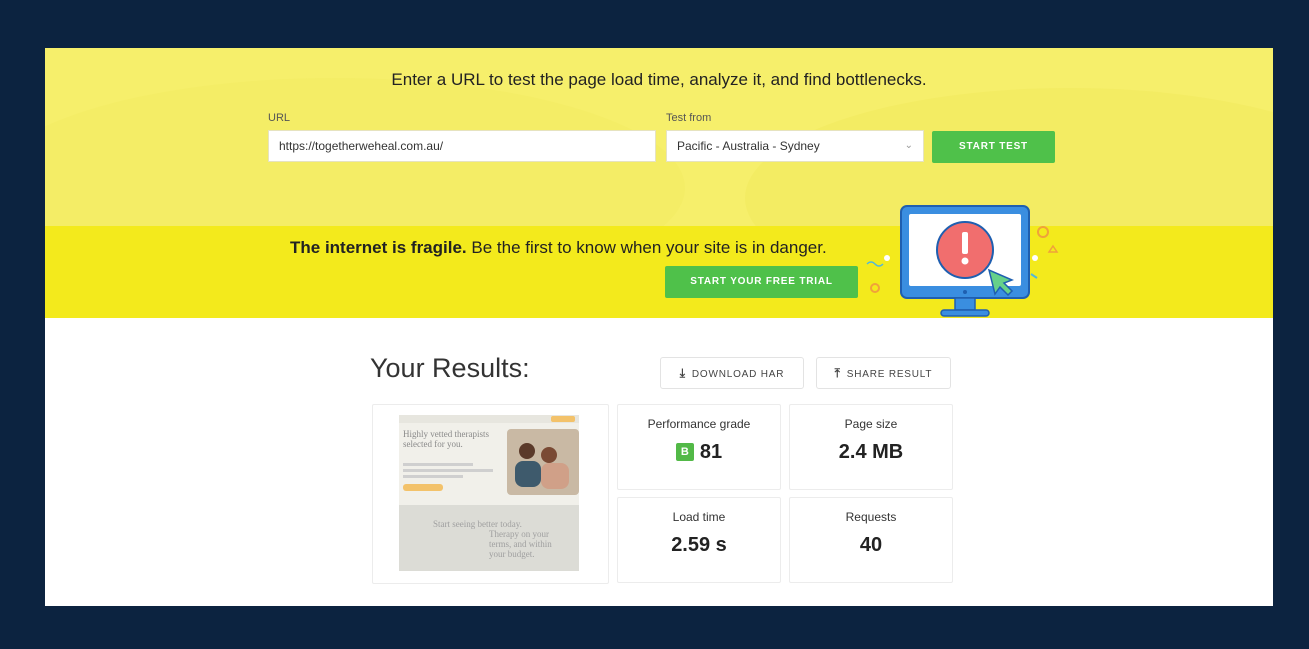  I want to click on test-from-label: Test from, so click(689, 118).